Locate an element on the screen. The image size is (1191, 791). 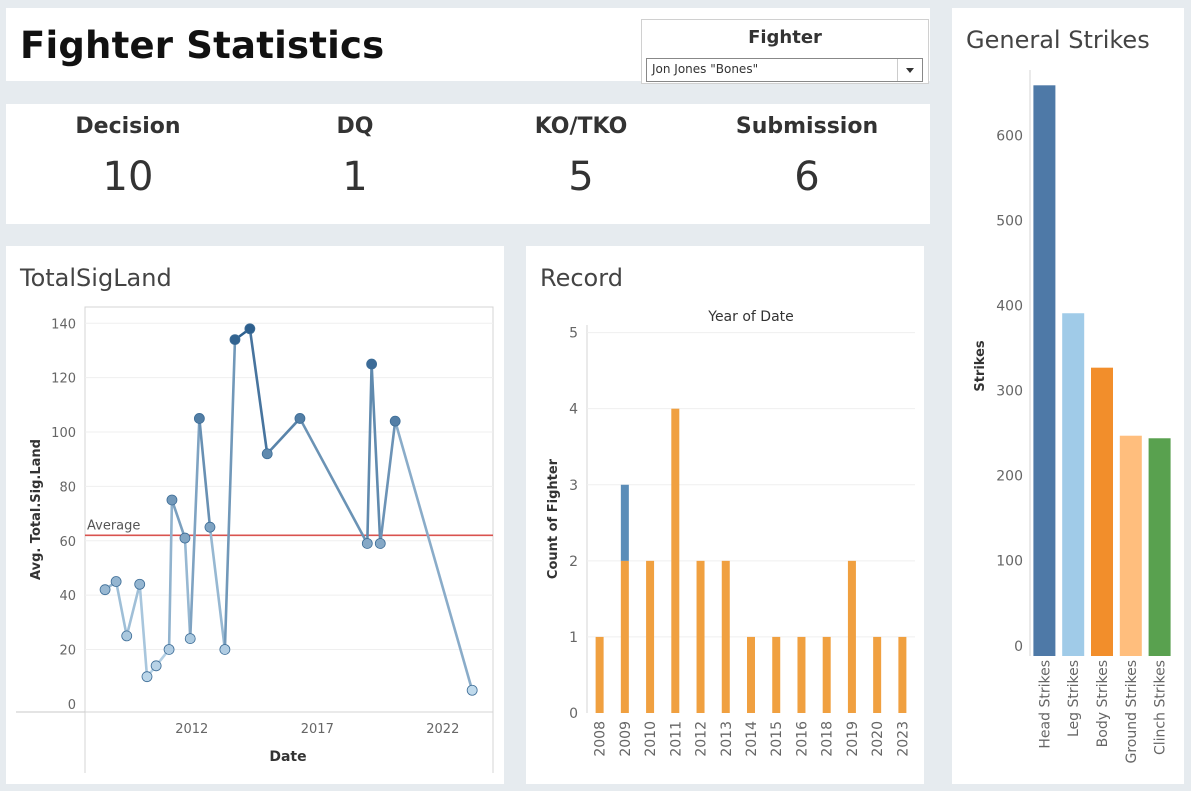
y-tick-label: 300 is located at coordinates (1009, 392).